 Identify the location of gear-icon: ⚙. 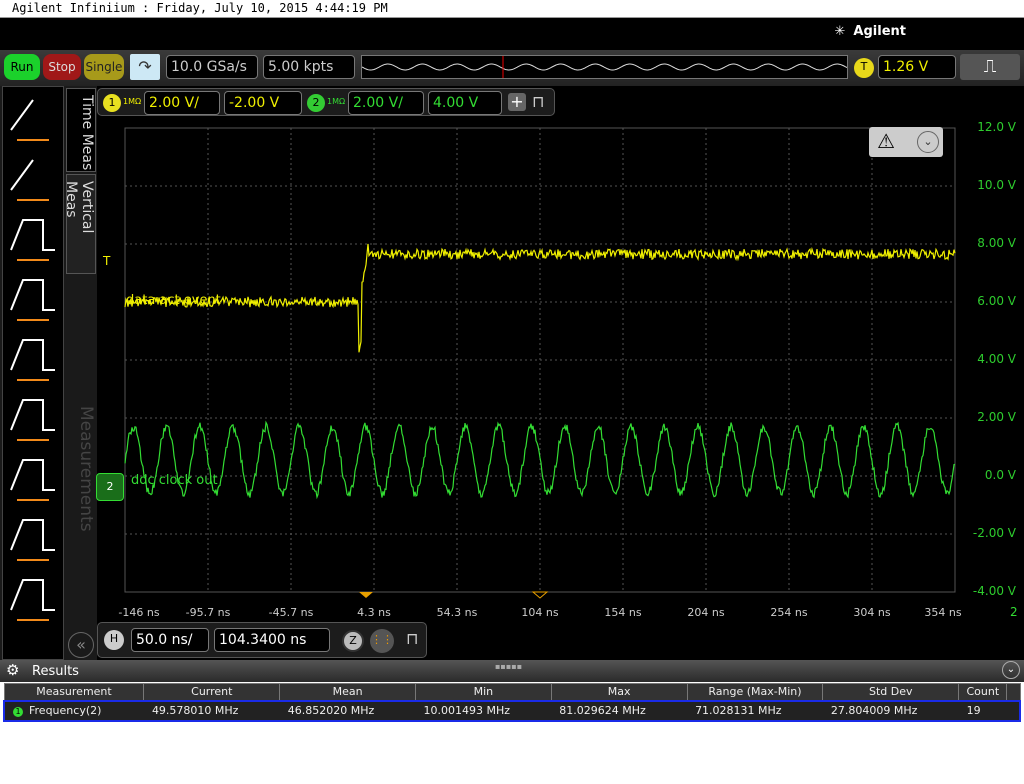
(12, 670).